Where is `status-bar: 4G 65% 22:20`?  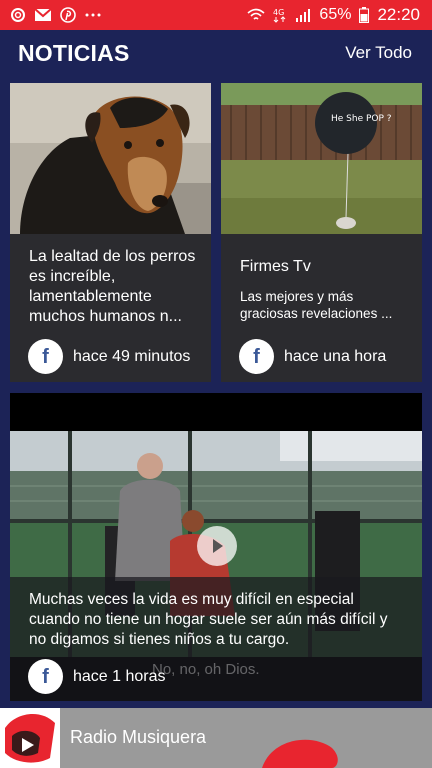
status-bar: 4G 65% 22:20 is located at coordinates (216, 15).